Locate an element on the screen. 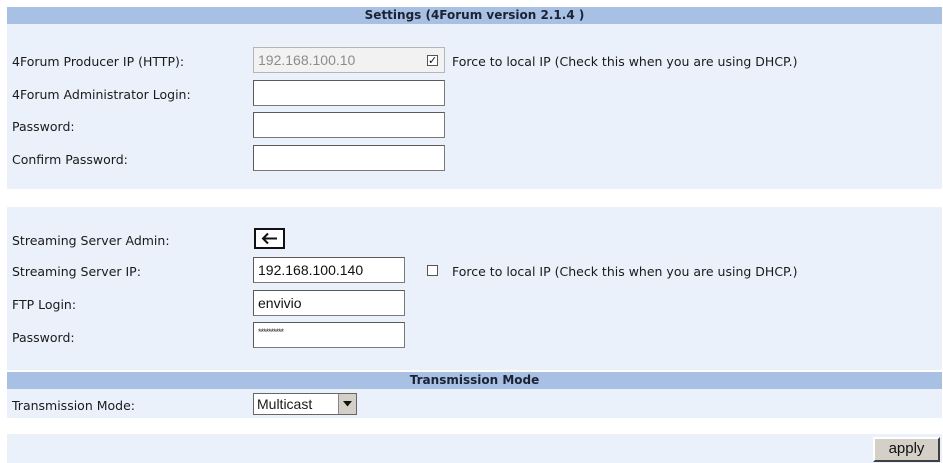  settings-header: Settings (4Forum version 2.1.4 ) is located at coordinates (474, 15).